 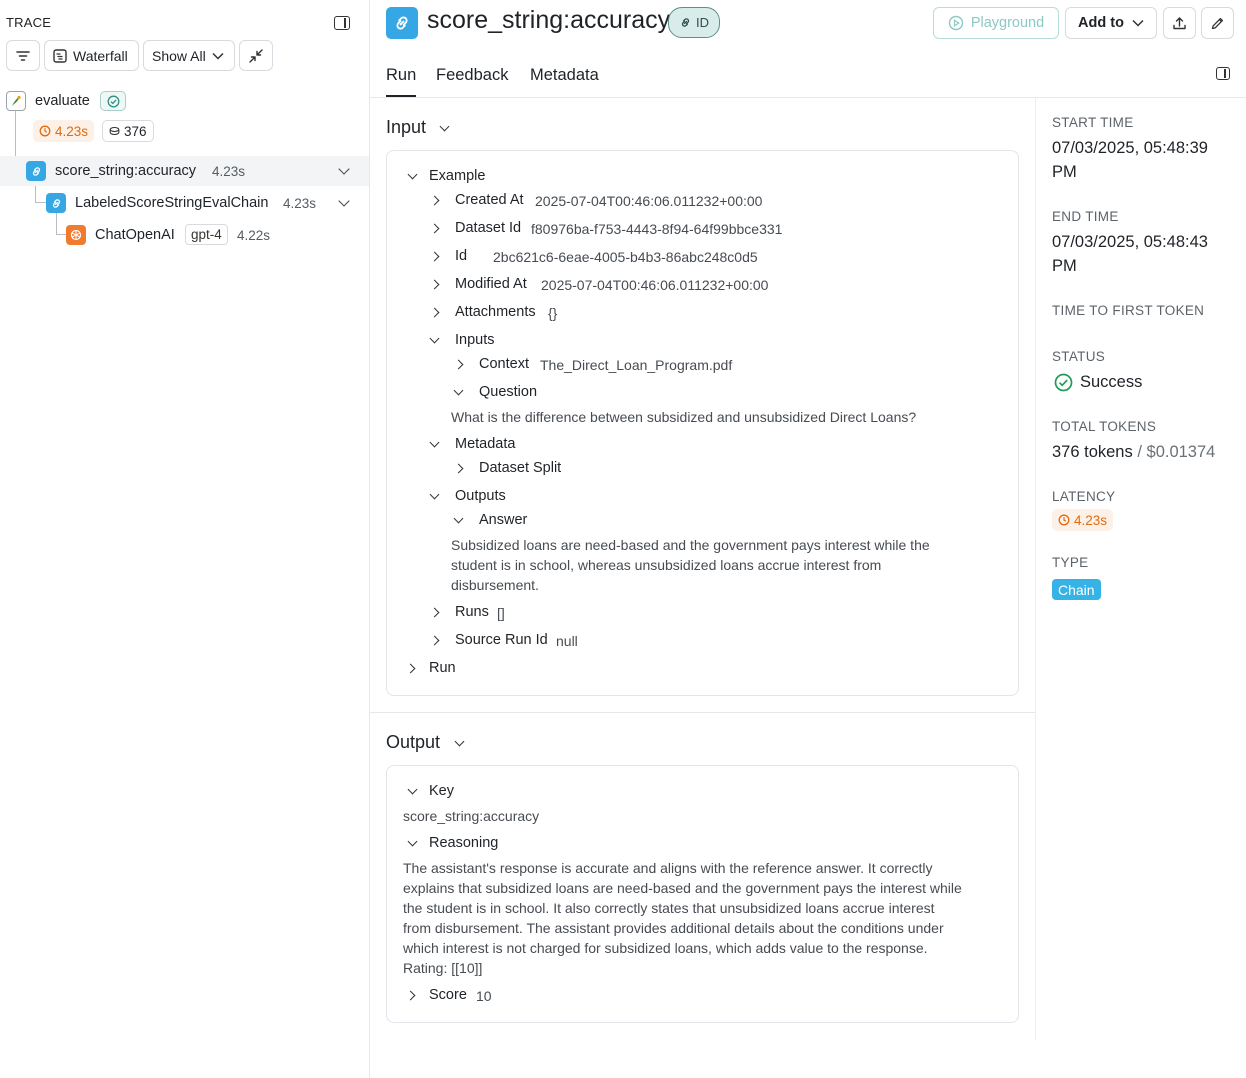 I want to click on details-divider, so click(x=1035, y=569).